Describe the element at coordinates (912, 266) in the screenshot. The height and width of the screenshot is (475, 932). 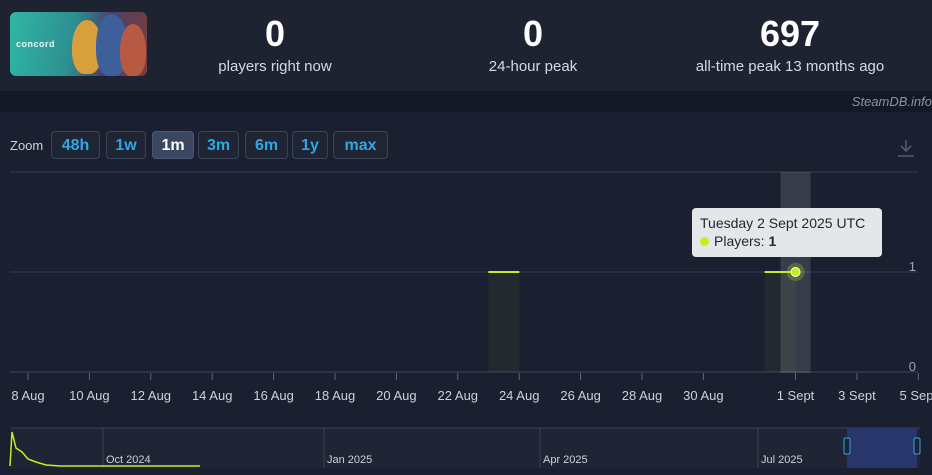
I see `y-tick-label: 1` at that location.